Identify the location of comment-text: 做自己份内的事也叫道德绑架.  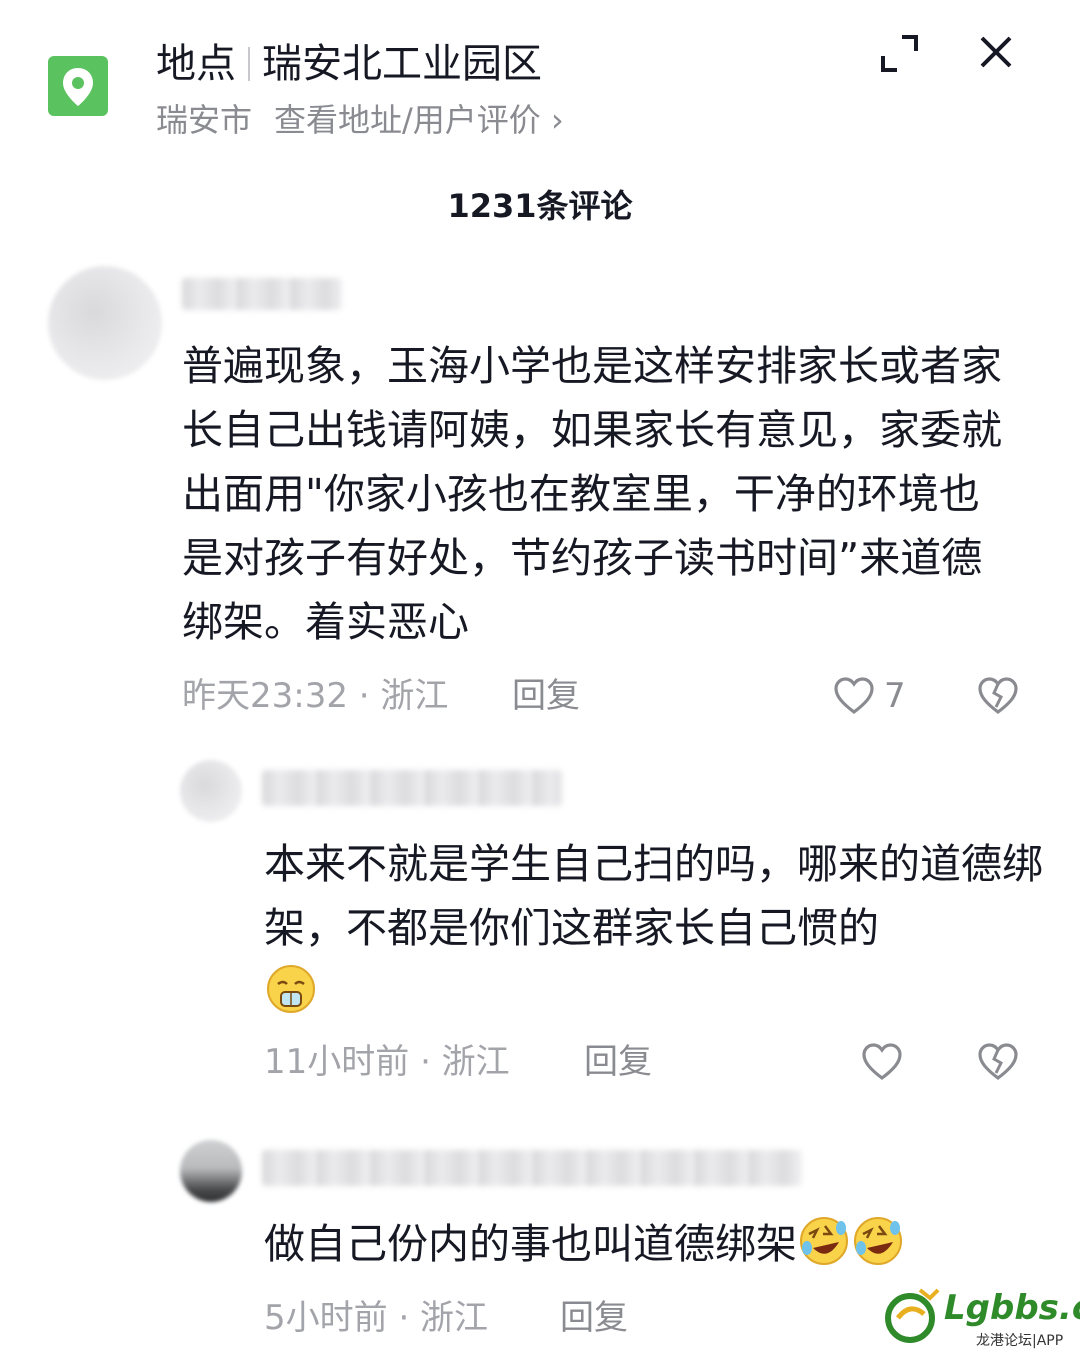
(654, 1244).